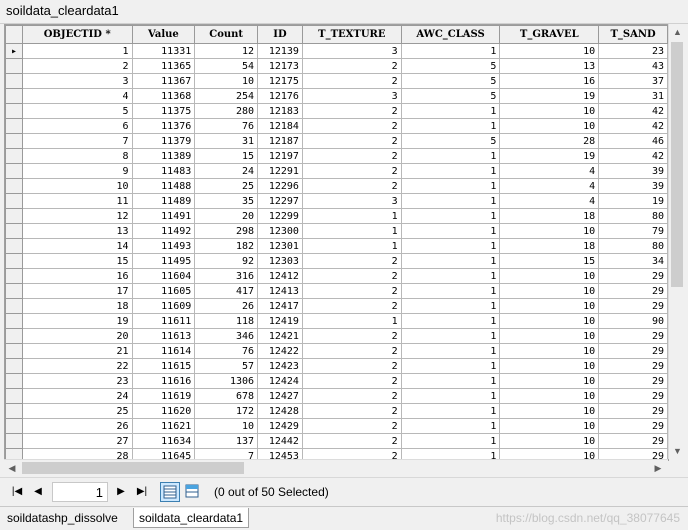 The width and height of the screenshot is (688, 530). I want to click on table-row: 19 11611 118 12419 1 1 10 90, so click(336, 321).